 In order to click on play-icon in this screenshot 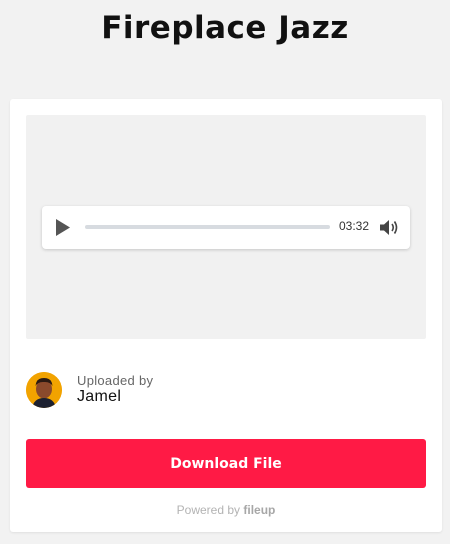, I will do `click(63, 227)`.